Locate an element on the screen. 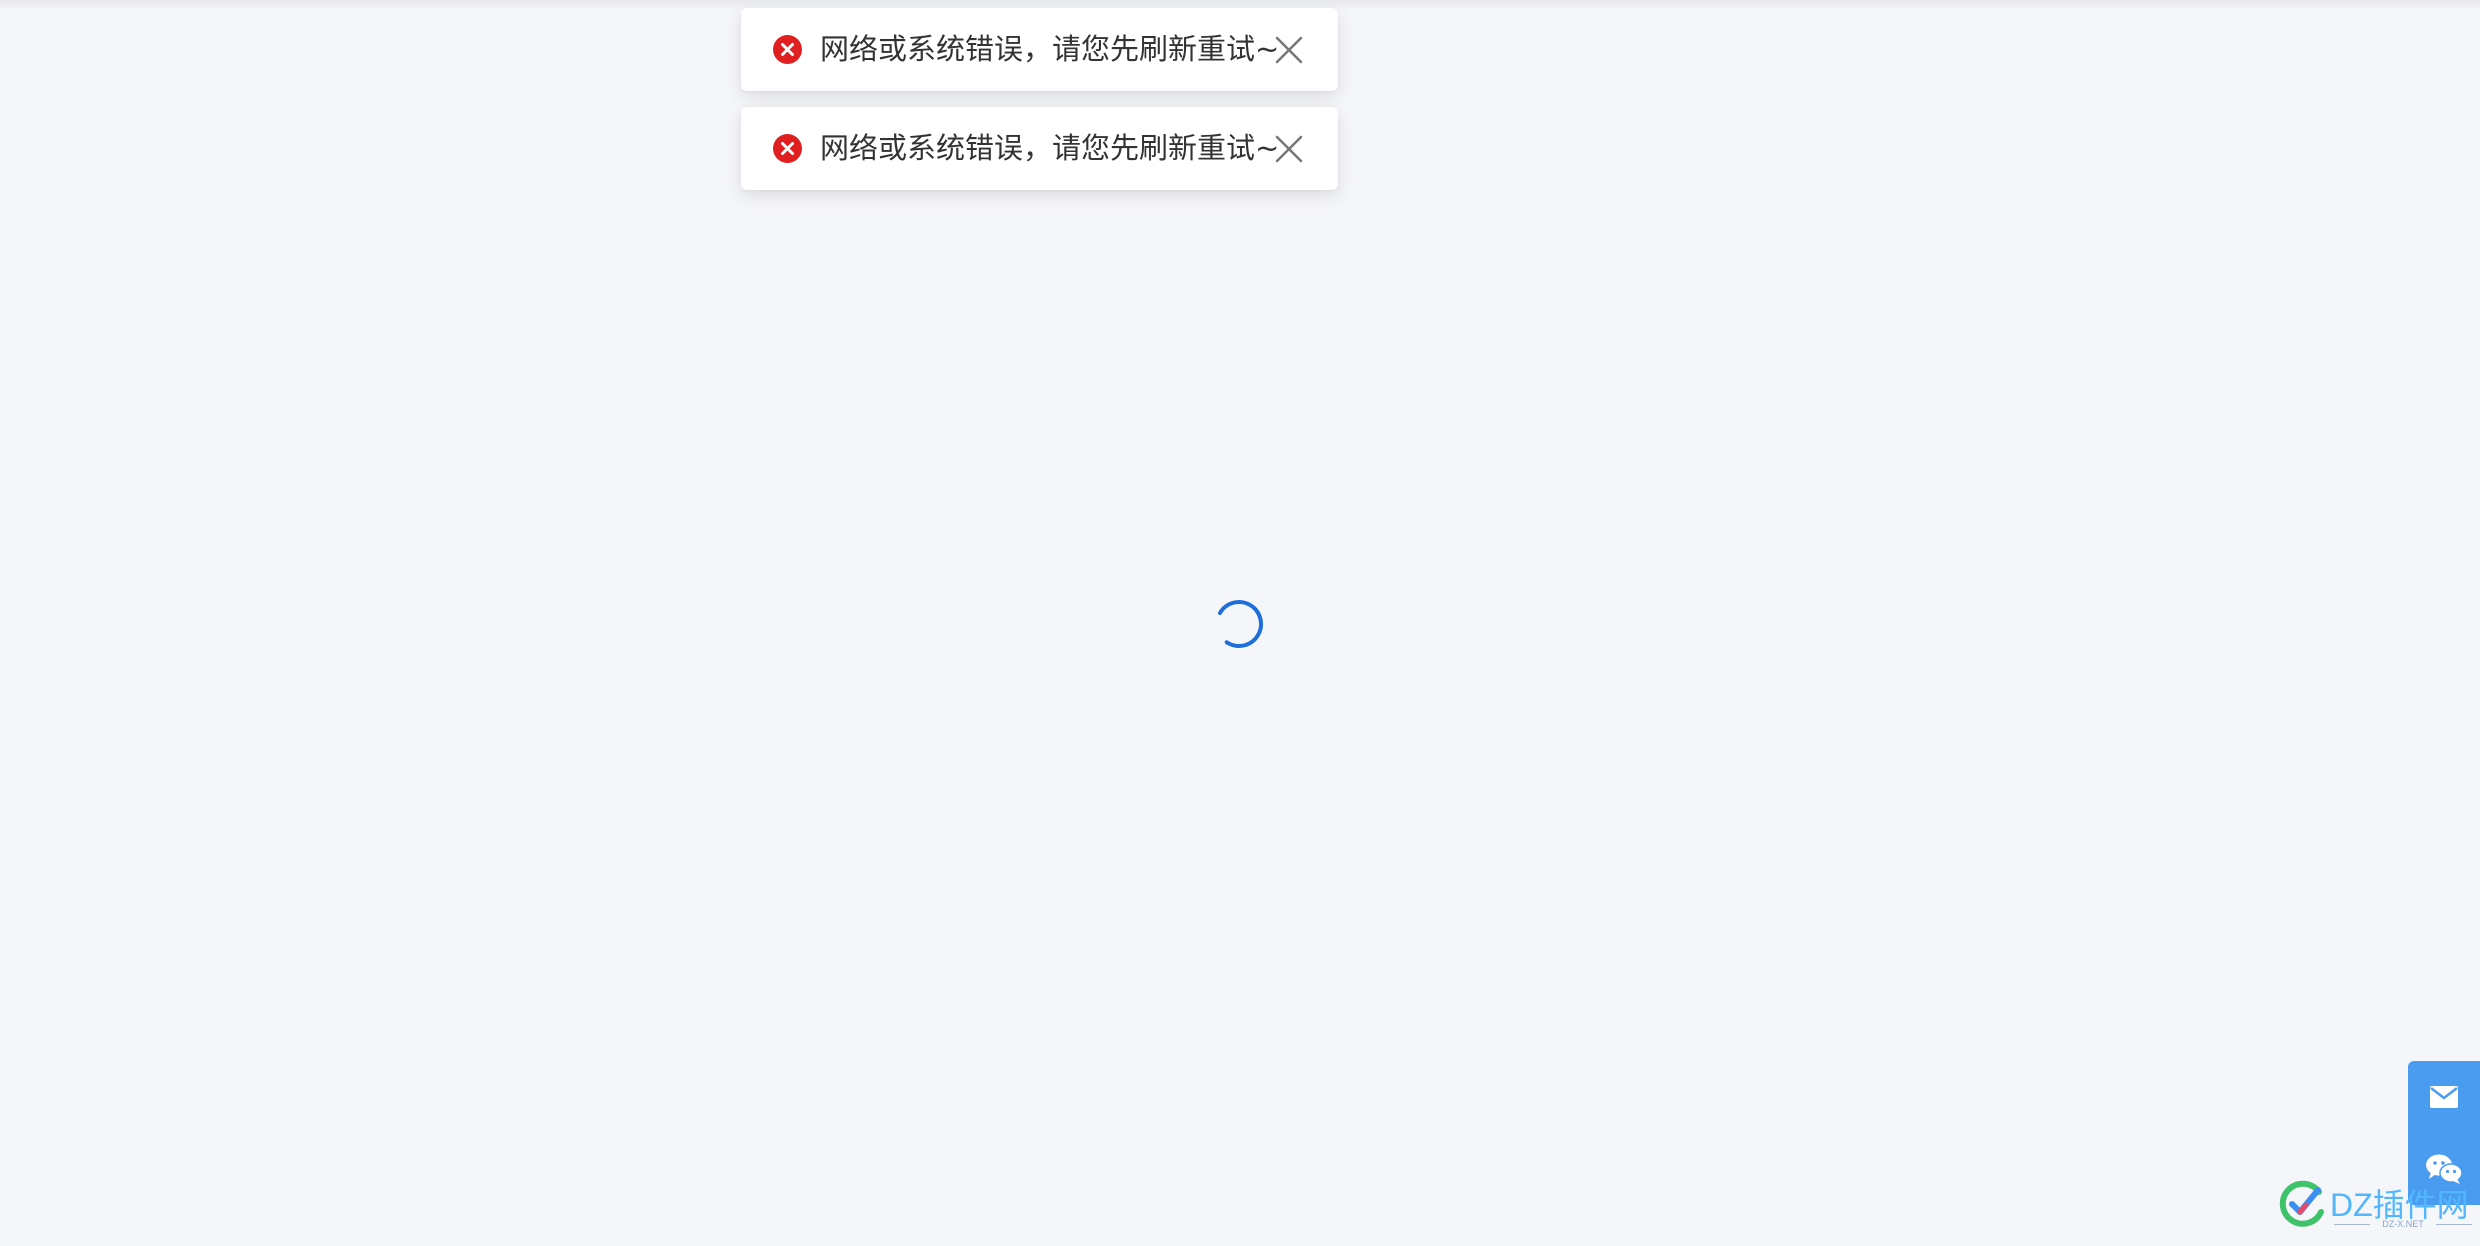 The height and width of the screenshot is (1246, 2480). mail-button is located at coordinates (2444, 1097).